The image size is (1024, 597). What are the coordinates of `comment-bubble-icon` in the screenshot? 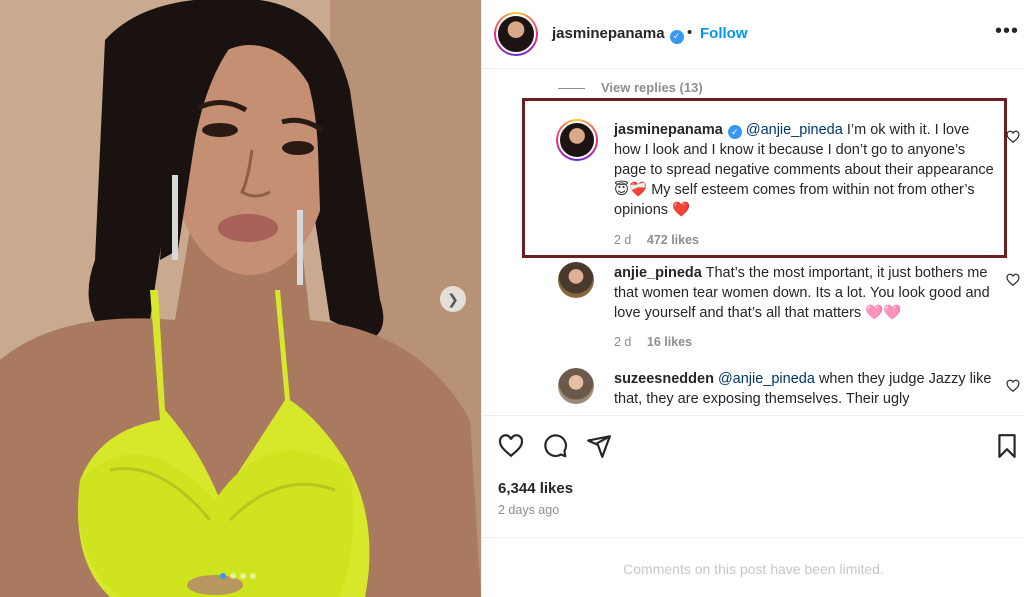 It's located at (555, 446).